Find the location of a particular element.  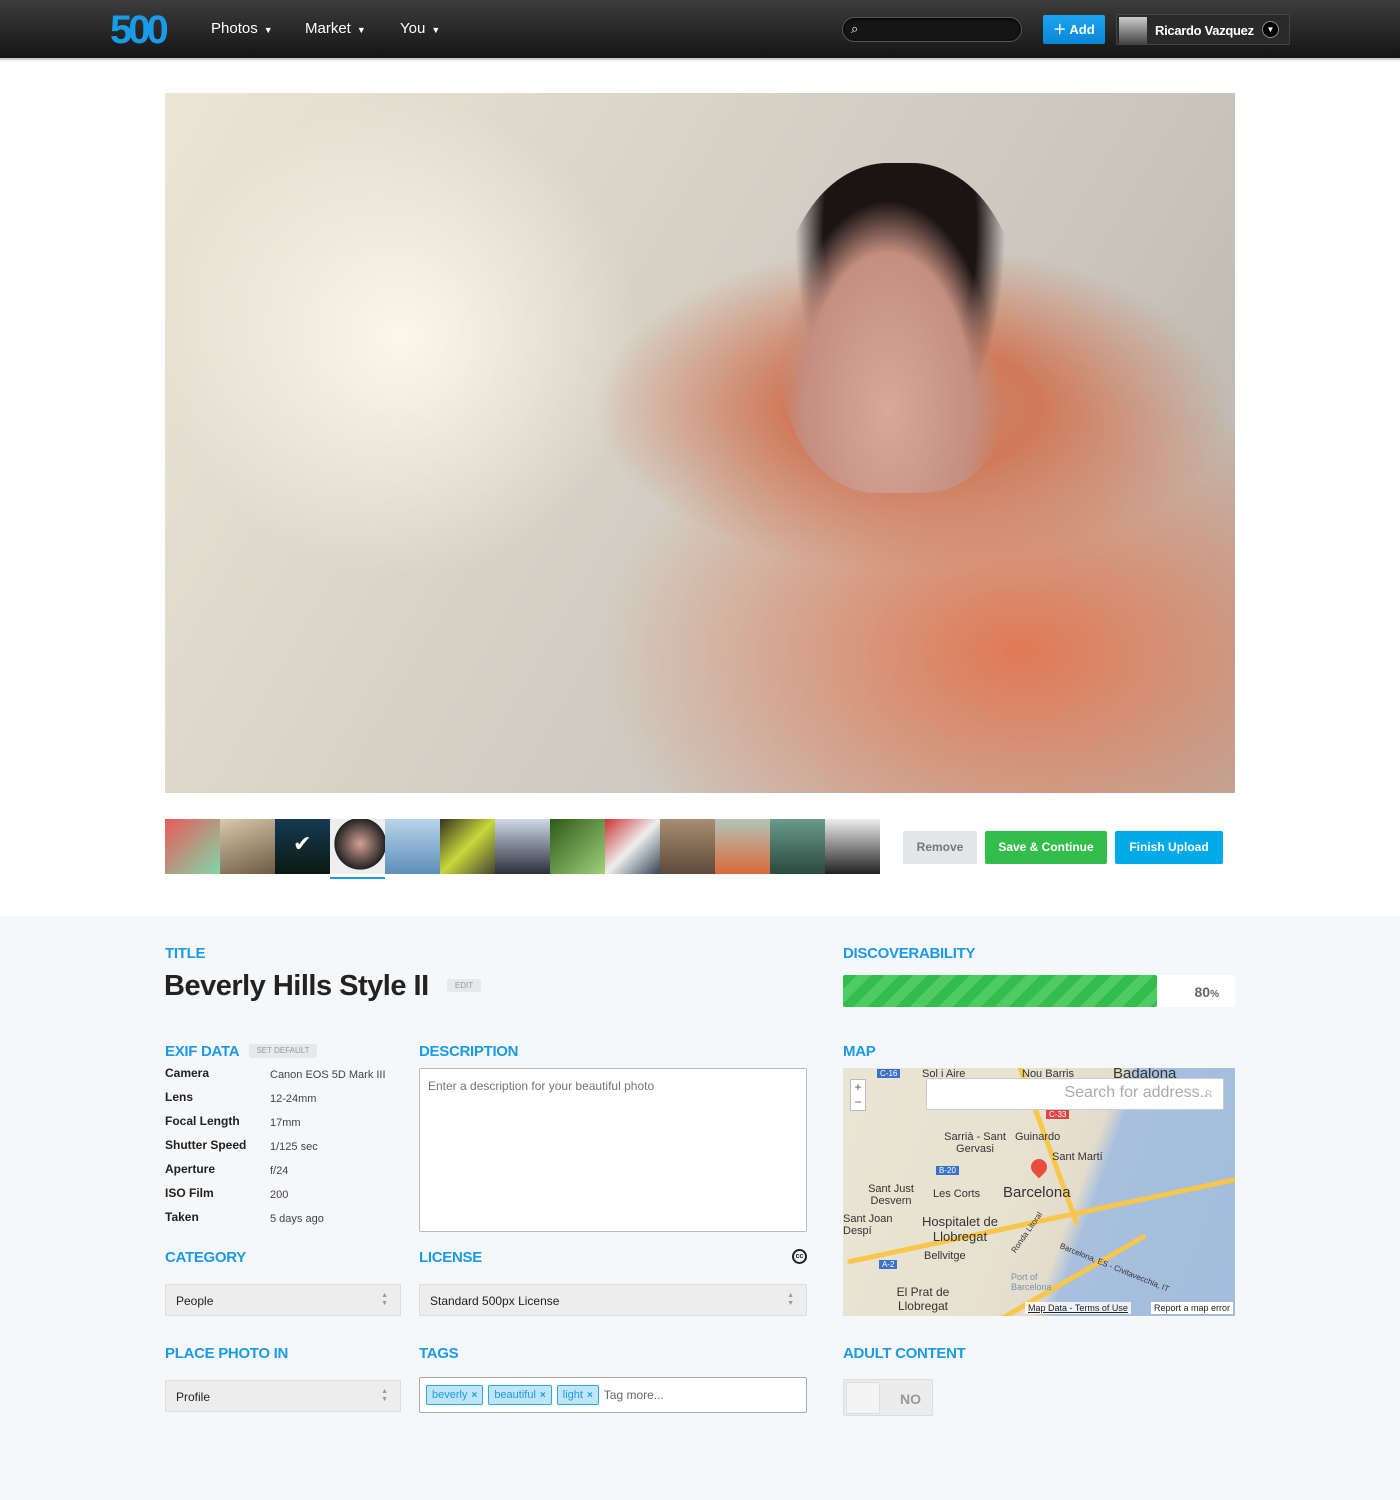

map-search-input: Search for address... ⌕ is located at coordinates (1075, 1094).